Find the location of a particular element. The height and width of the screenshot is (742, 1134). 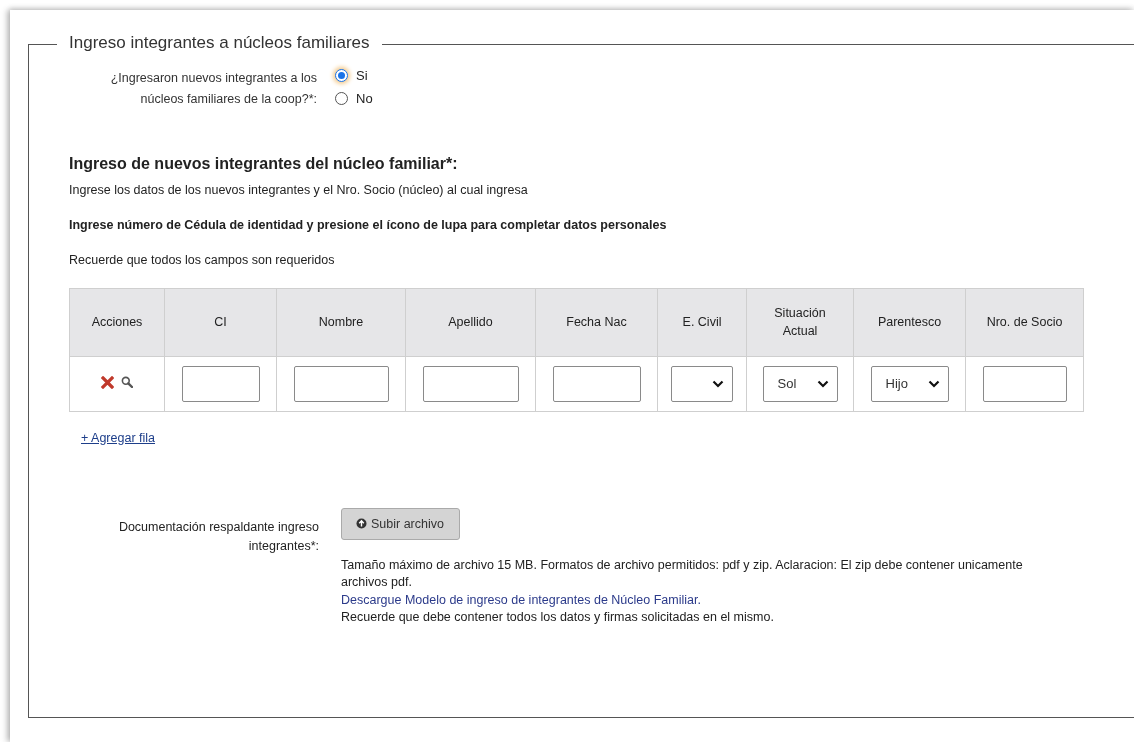

radio-label: No is located at coordinates (364, 98).